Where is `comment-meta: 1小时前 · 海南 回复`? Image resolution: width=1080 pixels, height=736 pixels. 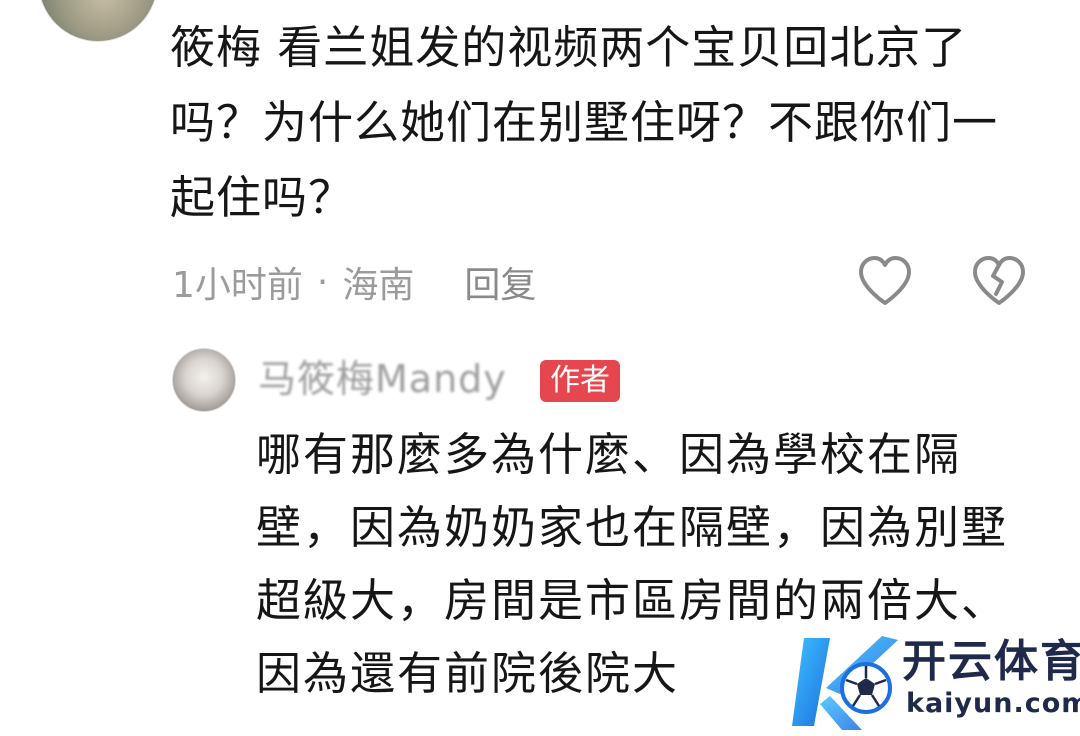 comment-meta: 1小时前 · 海南 回复 is located at coordinates (354, 282).